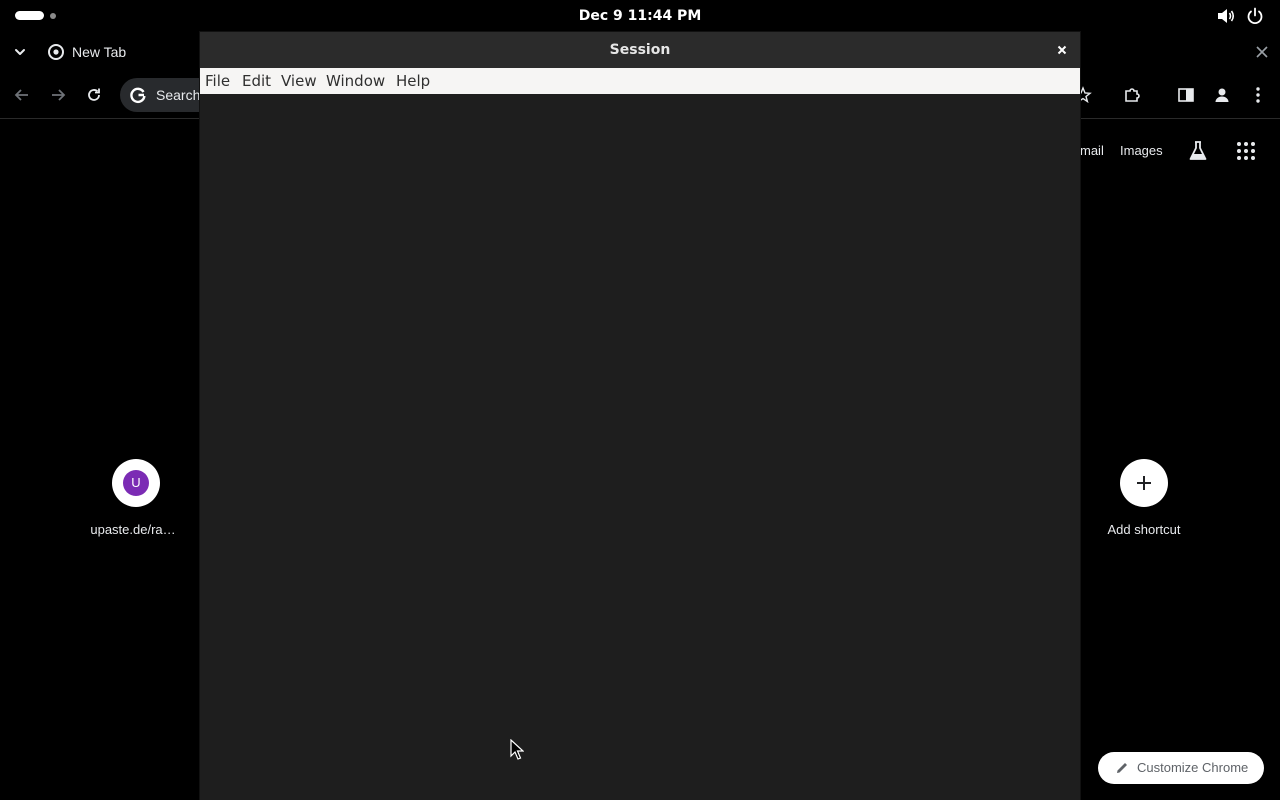  Describe the element at coordinates (1222, 95) in the screenshot. I see `profile-avatar-icon` at that location.